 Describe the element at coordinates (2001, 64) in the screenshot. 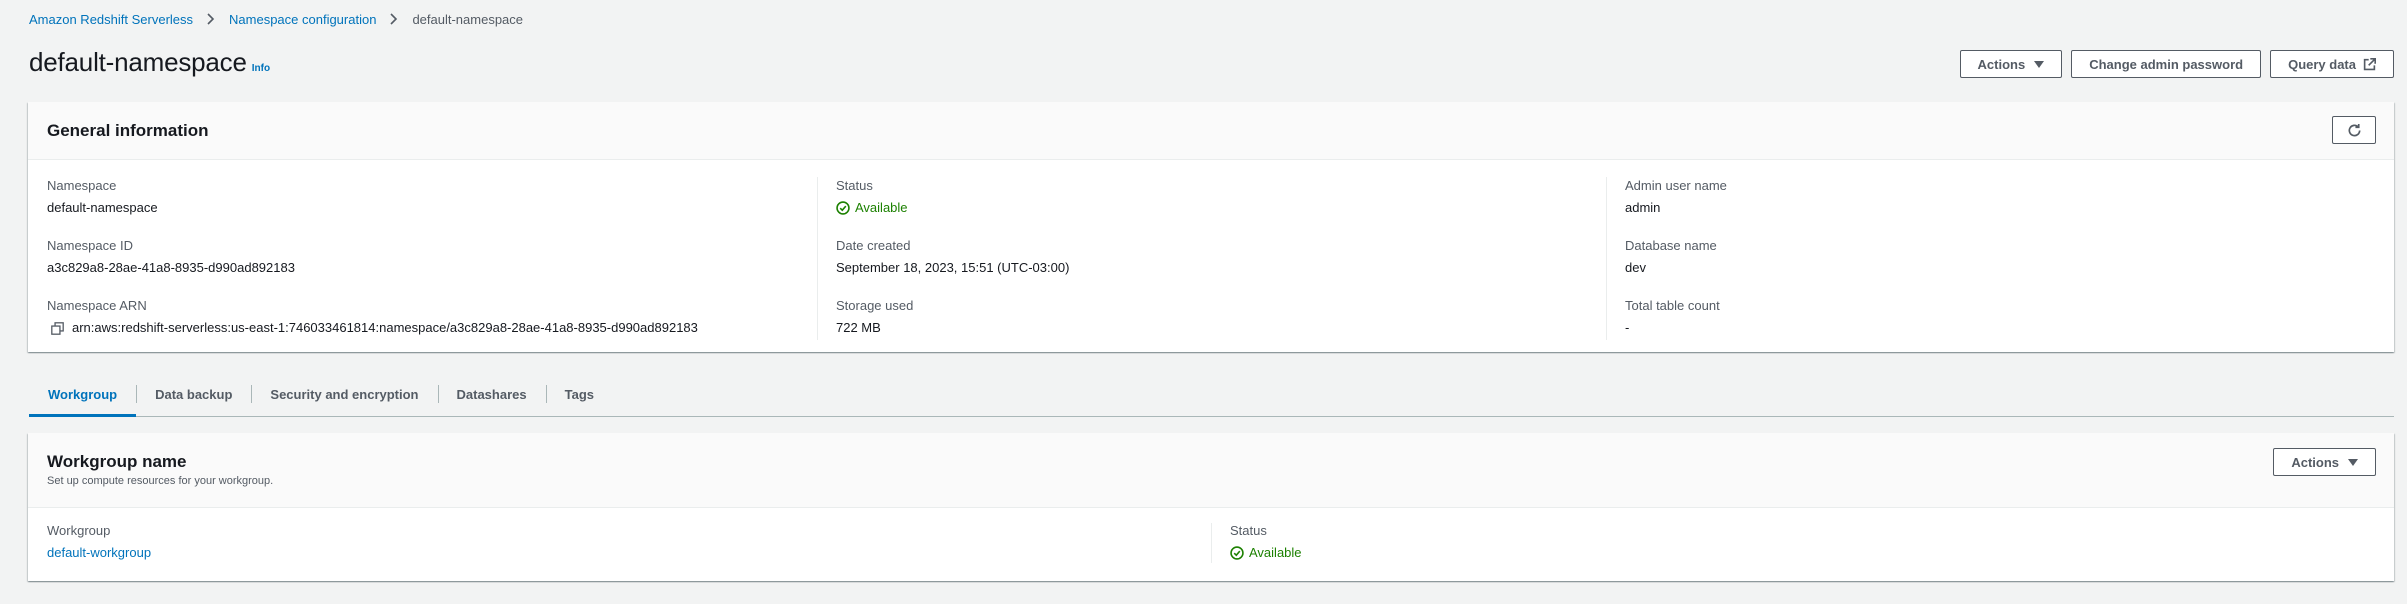

I see `actions-label: Actions` at that location.